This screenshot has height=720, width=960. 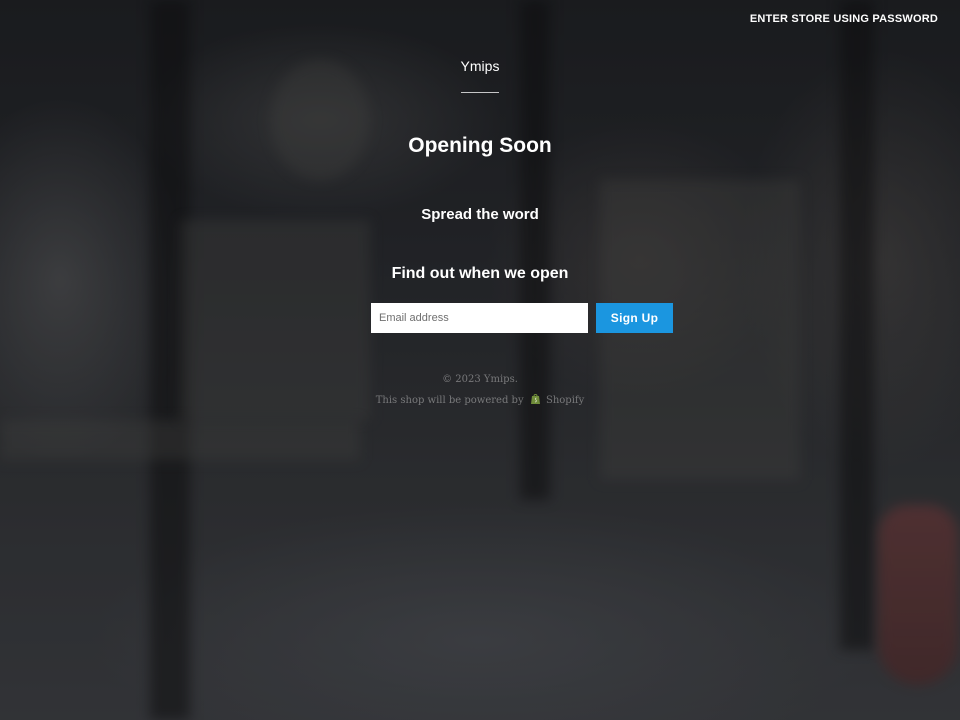 What do you see at coordinates (480, 145) in the screenshot?
I see `page-title: Opening Soon` at bounding box center [480, 145].